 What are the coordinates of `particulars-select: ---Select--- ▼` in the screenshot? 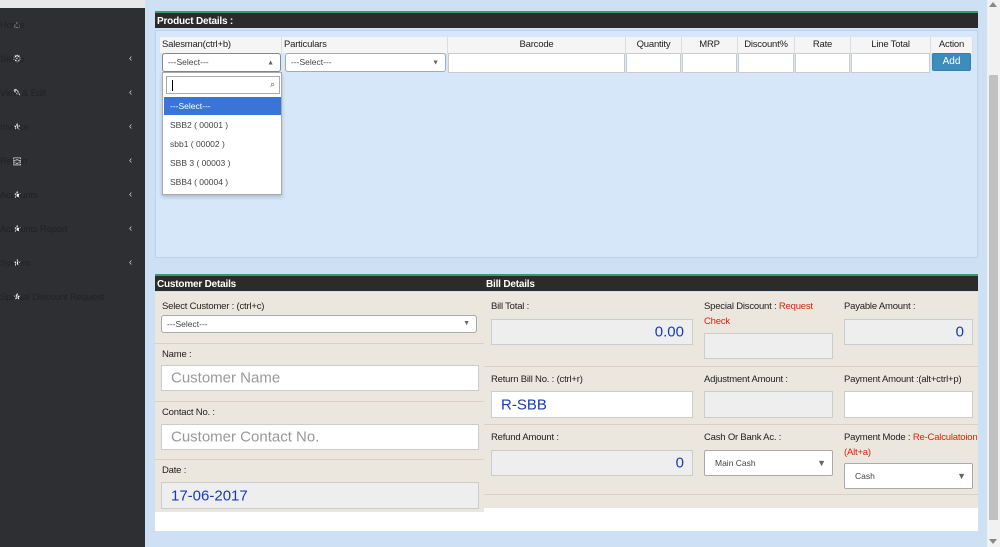 It's located at (365, 62).